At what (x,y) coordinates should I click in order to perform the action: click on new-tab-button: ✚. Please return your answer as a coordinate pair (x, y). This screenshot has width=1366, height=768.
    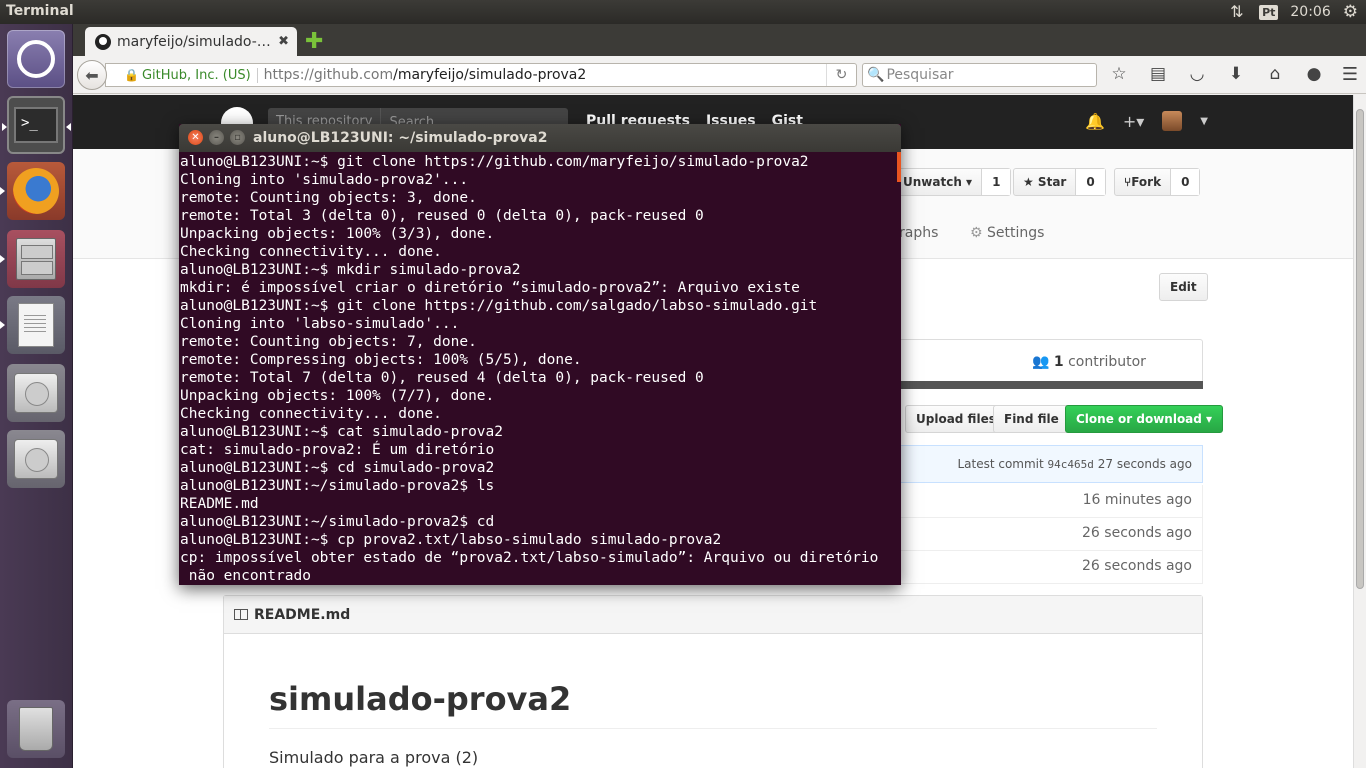
    Looking at the image, I should click on (314, 41).